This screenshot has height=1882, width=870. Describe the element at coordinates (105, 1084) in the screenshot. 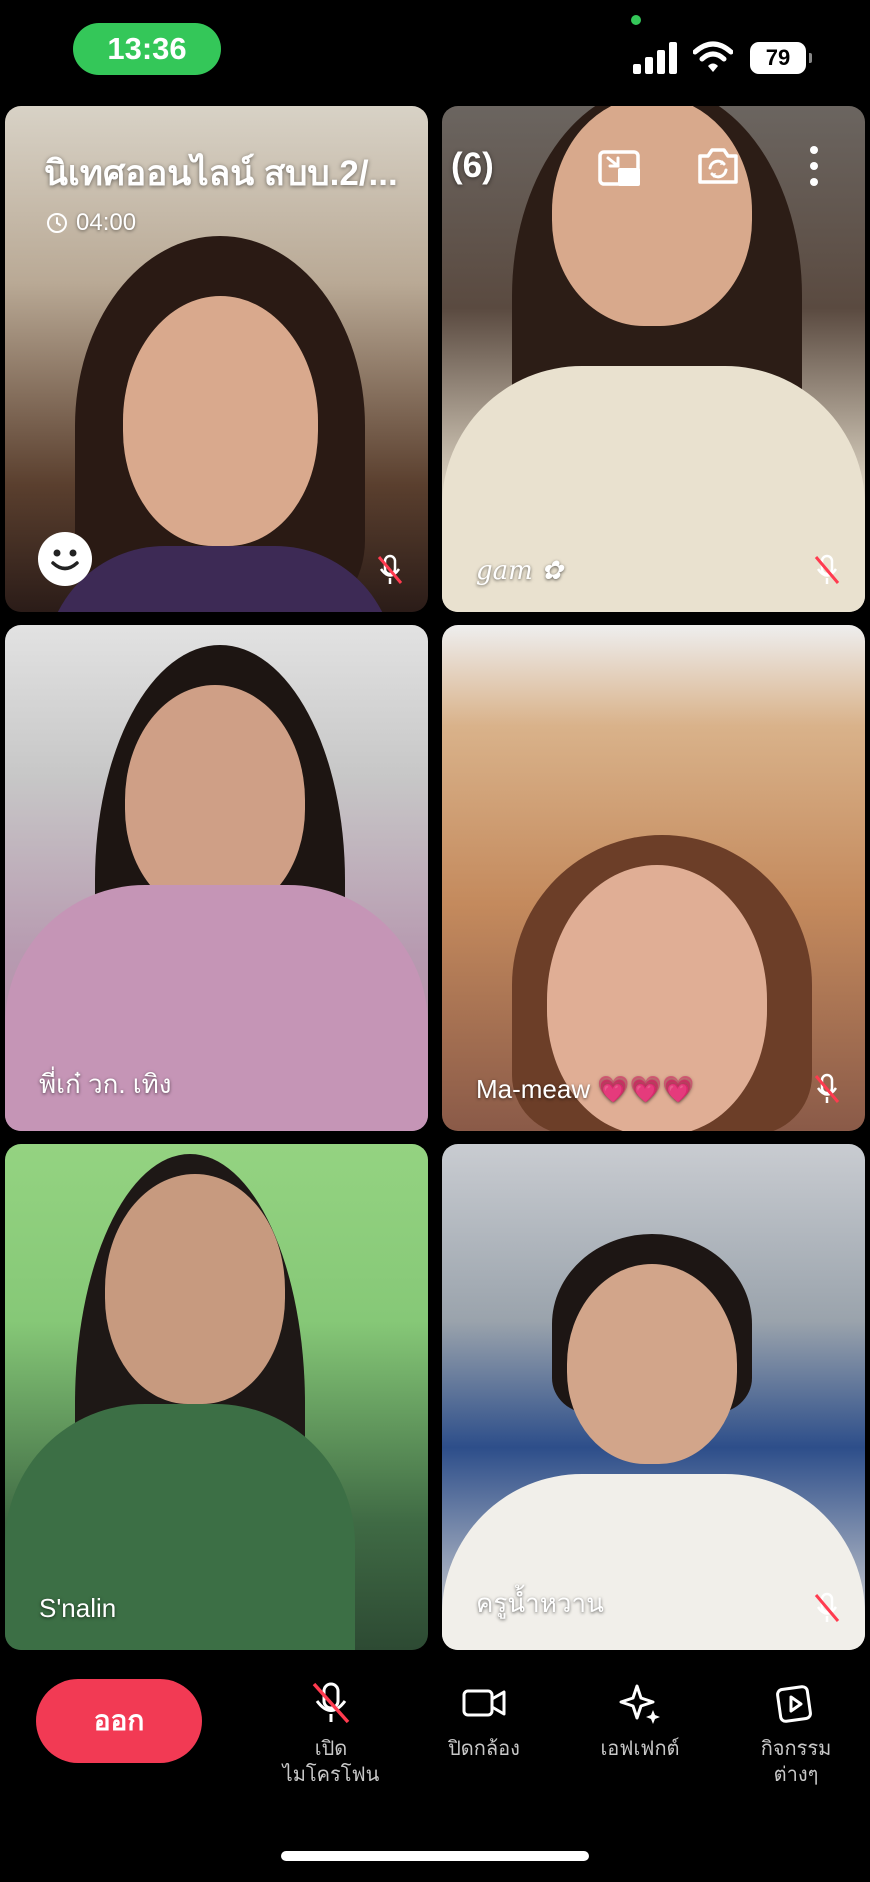

I see `participant-name: พี่เก๋ วก. เทิง` at that location.